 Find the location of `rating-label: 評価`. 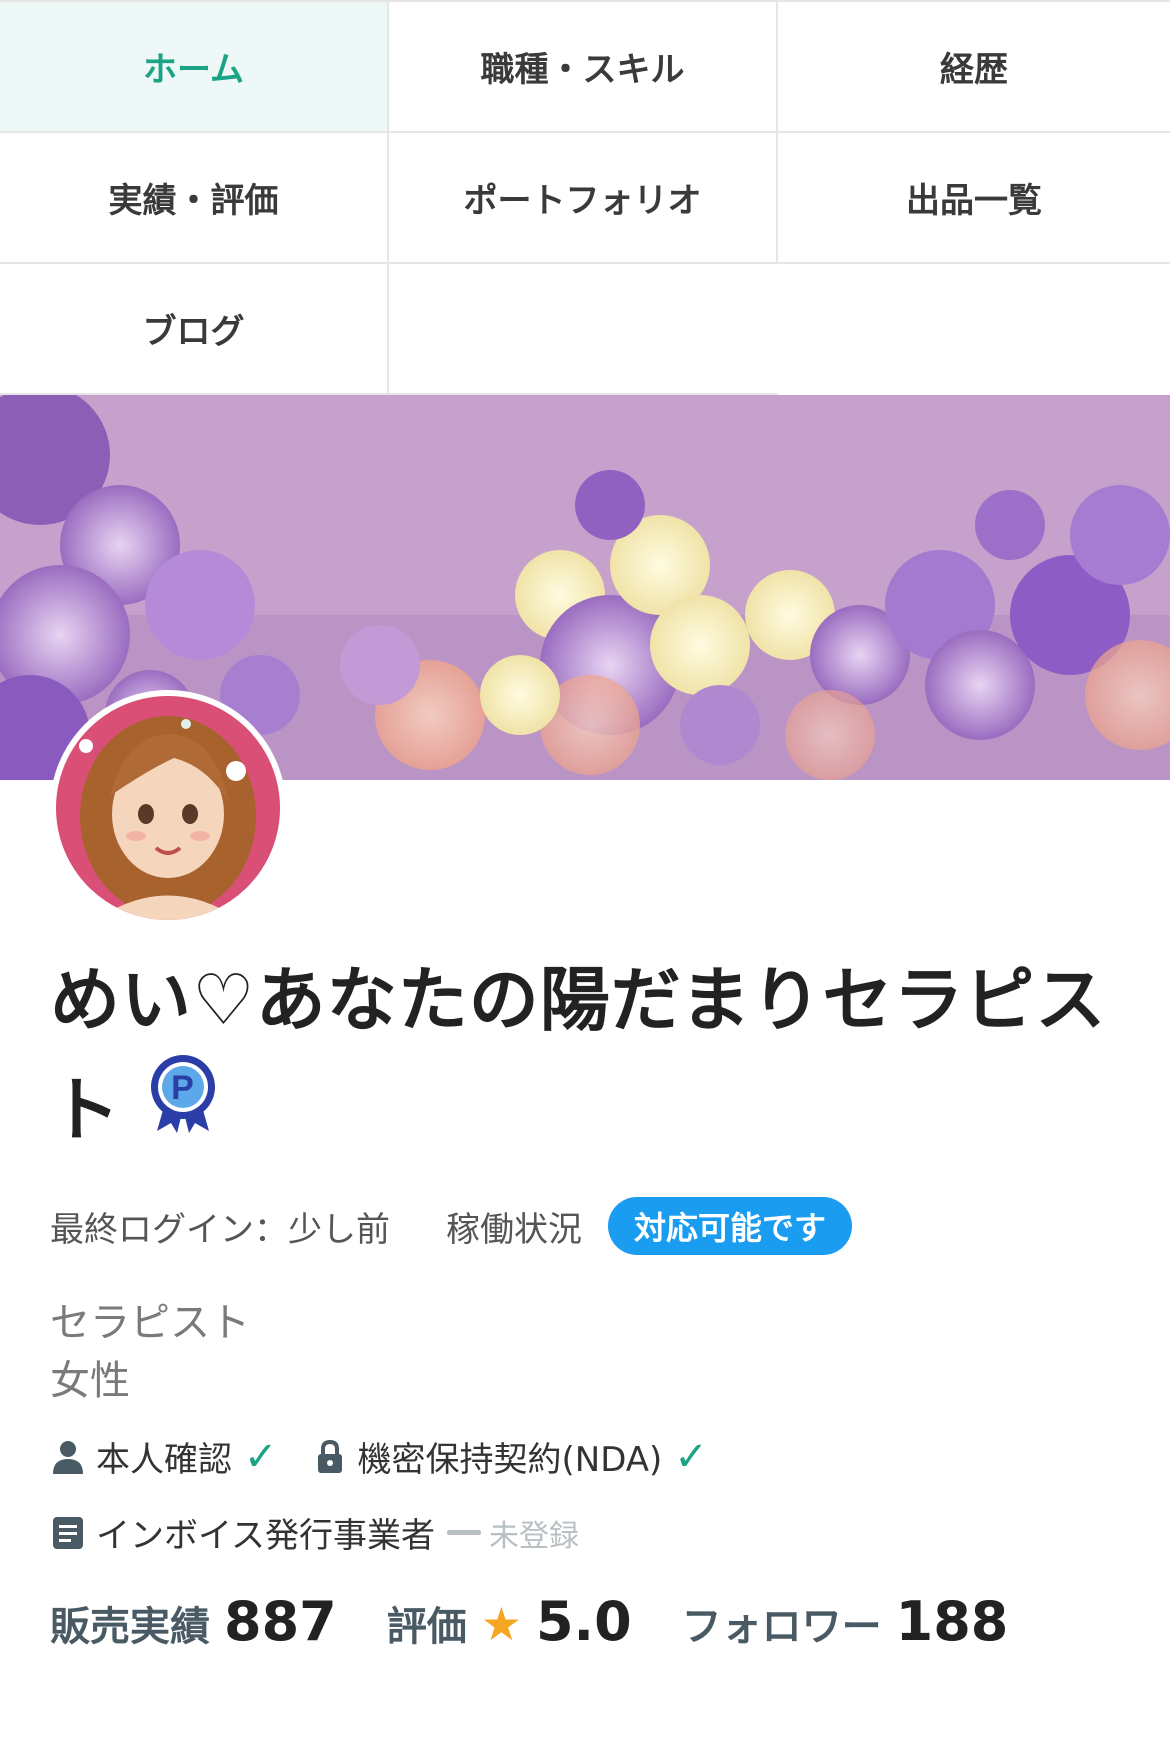

rating-label: 評価 is located at coordinates (426, 1627).